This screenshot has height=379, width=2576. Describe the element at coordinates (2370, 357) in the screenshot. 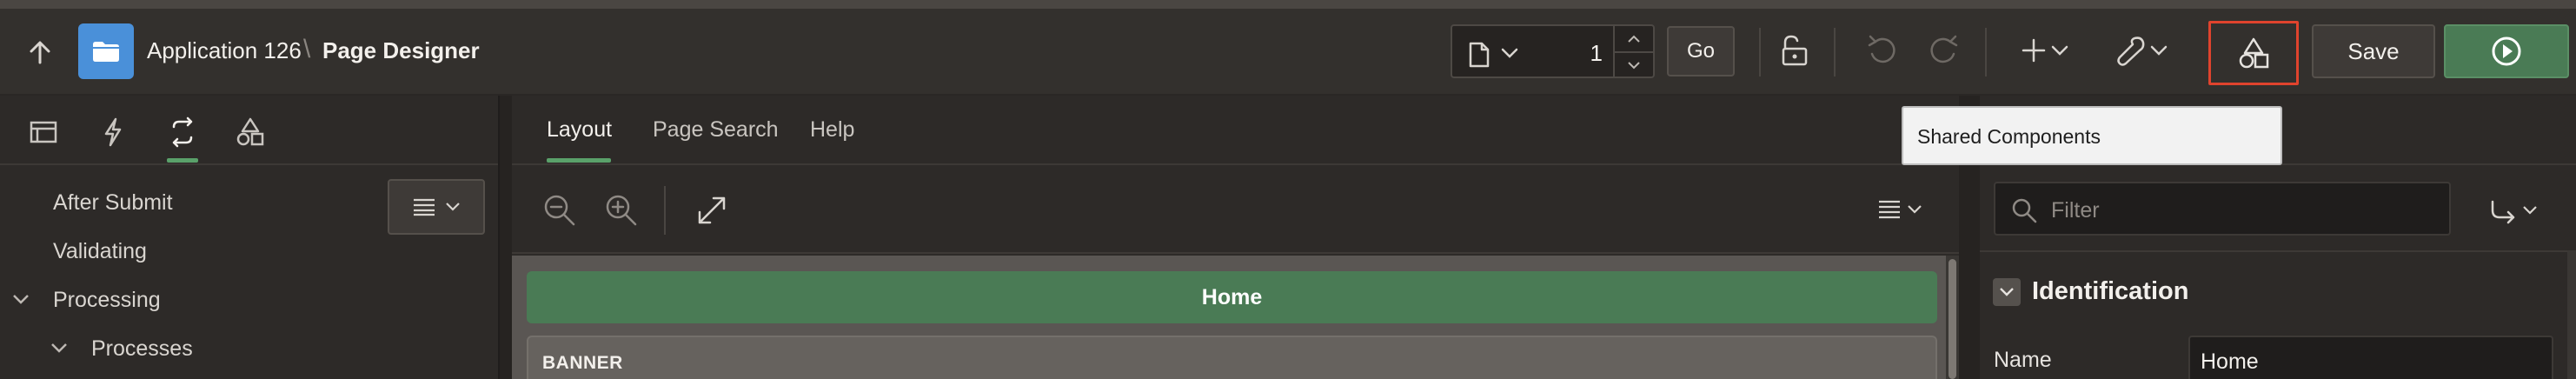

I see `name-field: Home` at that location.